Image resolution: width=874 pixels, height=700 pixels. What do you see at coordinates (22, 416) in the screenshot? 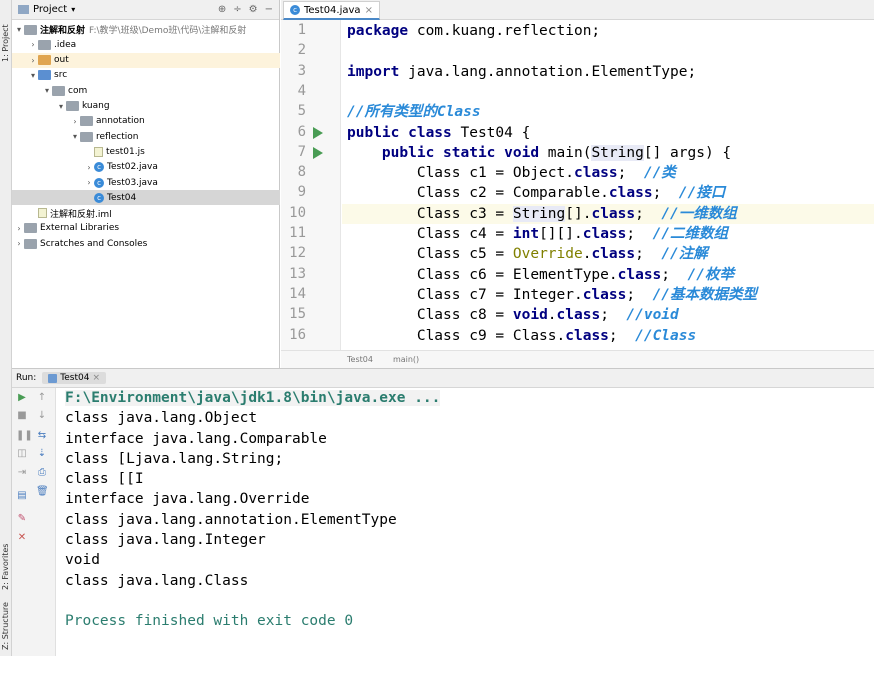
I see `stop-icon: ■` at bounding box center [22, 416].